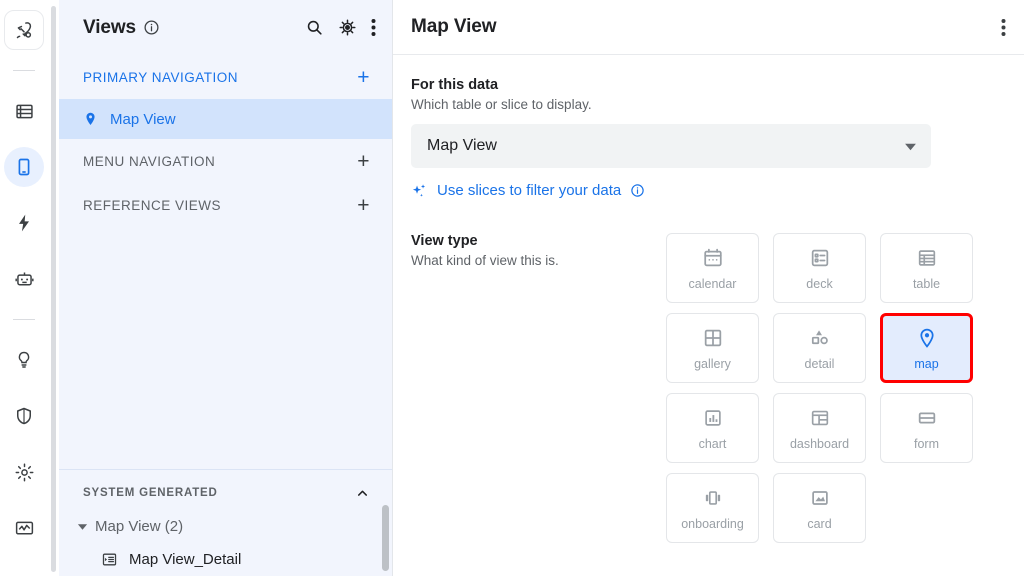 This screenshot has width=1024, height=576. Describe the element at coordinates (926, 283) in the screenshot. I see `view-type-tile-label: table` at that location.